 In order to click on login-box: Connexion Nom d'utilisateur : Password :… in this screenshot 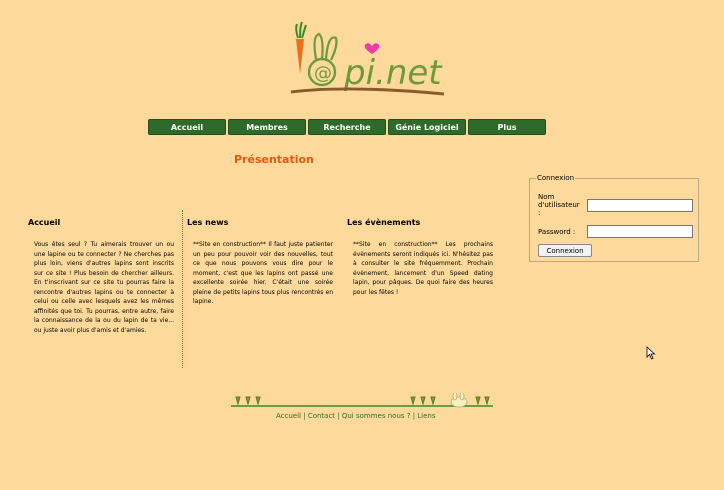, I will do `click(614, 218)`.